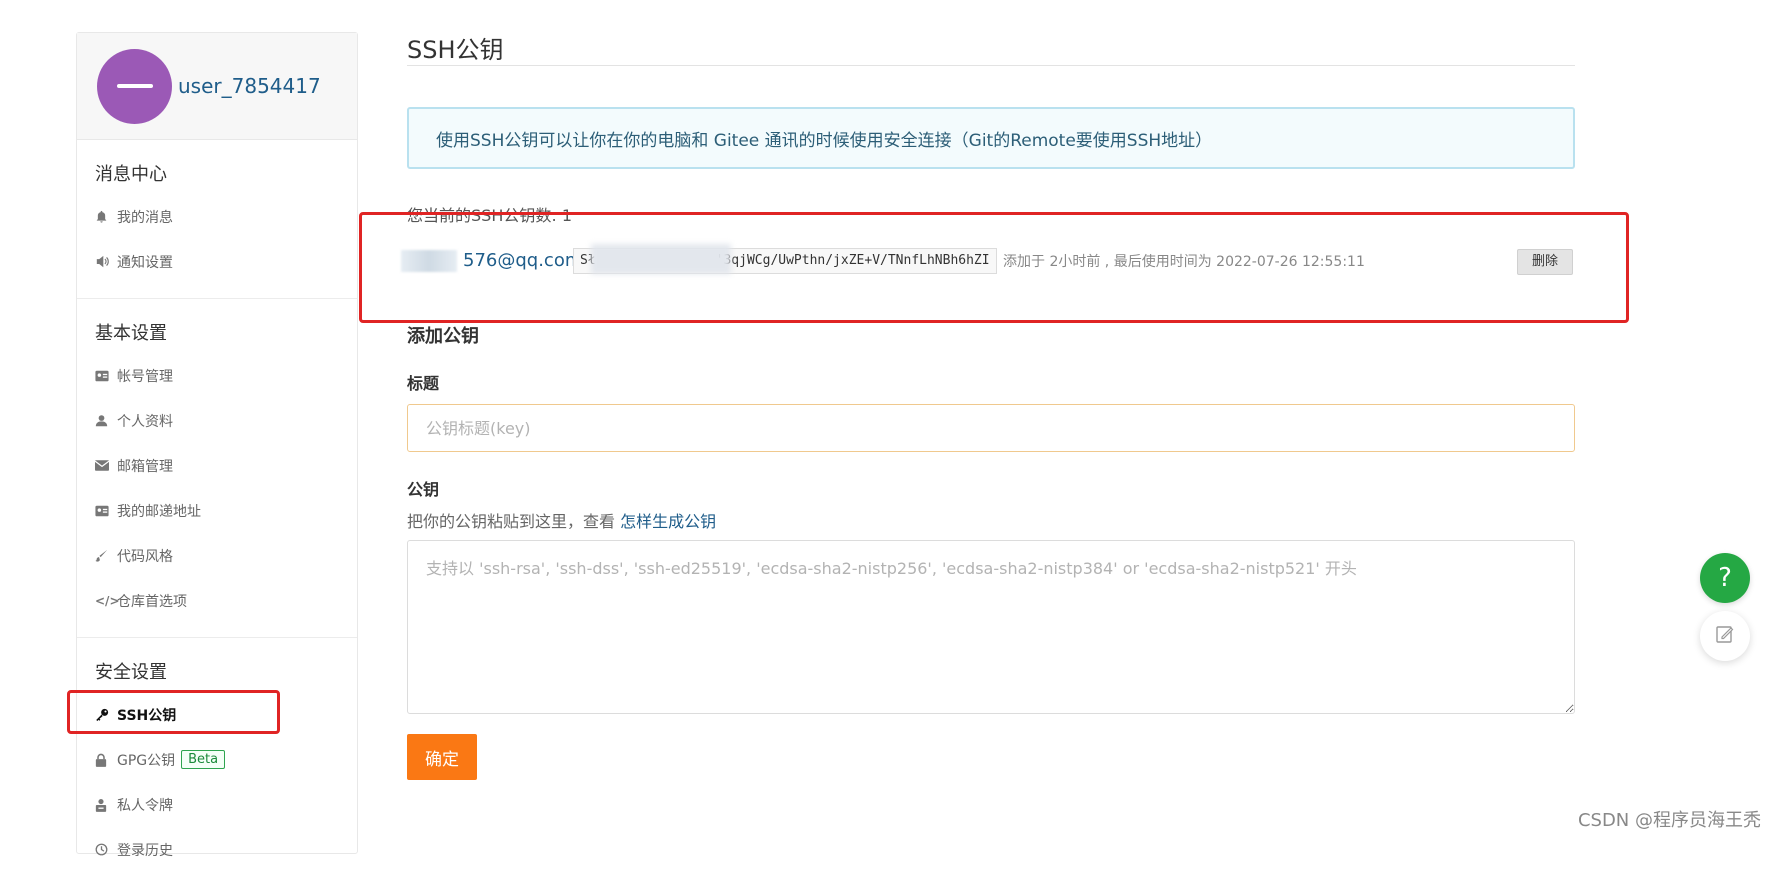 This screenshot has height=886, width=1775. What do you see at coordinates (159, 511) in the screenshot?
I see `sidebar-item-label: 我的邮递地址` at bounding box center [159, 511].